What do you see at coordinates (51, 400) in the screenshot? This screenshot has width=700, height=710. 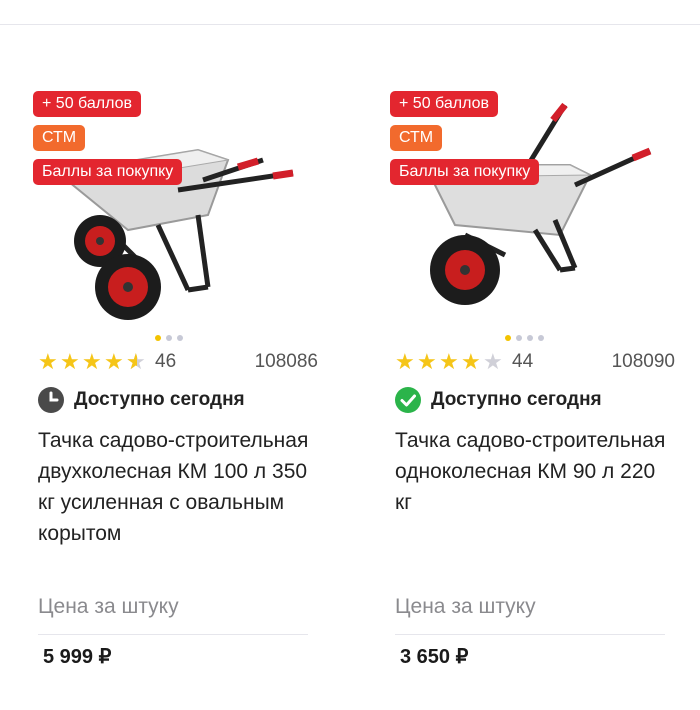 I see `clock-icon` at bounding box center [51, 400].